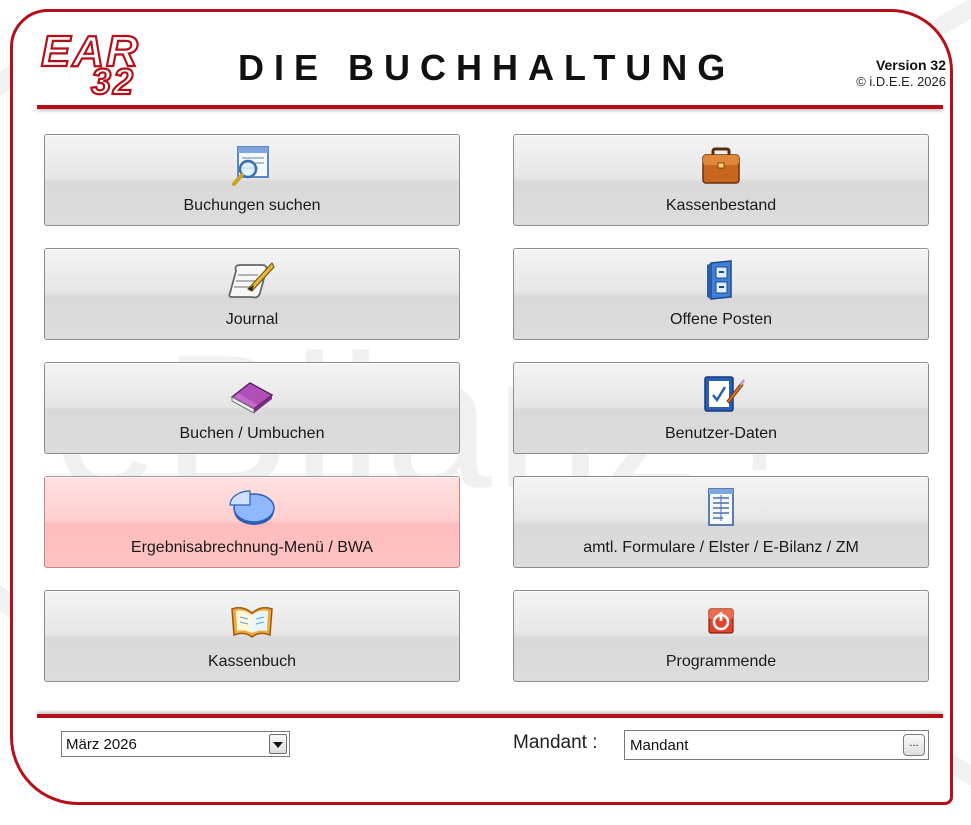 This screenshot has width=971, height=825. I want to click on briefcase-icon, so click(721, 165).